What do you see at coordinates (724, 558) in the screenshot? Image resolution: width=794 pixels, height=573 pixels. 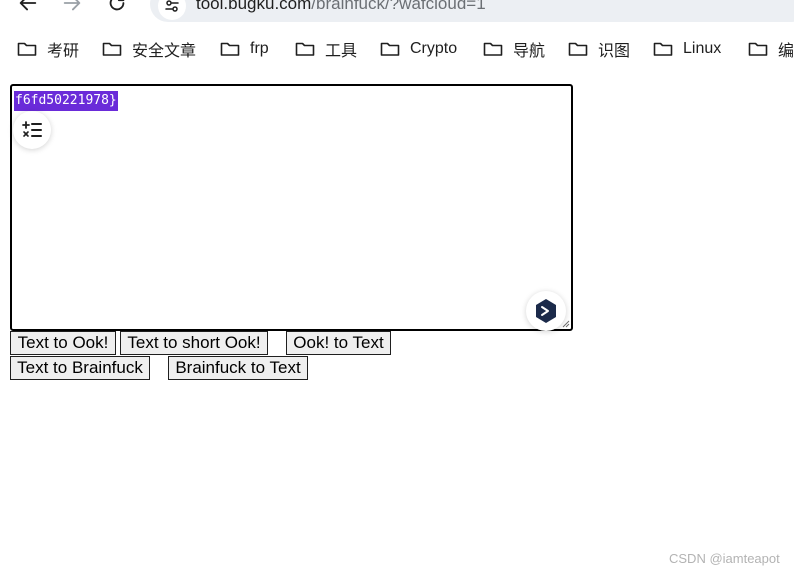 I see `watermark: CSDN @iamteapot` at bounding box center [724, 558].